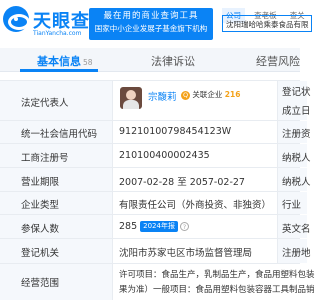 Image resolution: width=320 pixels, height=300 pixels. What do you see at coordinates (173, 61) in the screenshot?
I see `tab-legal: 法律诉讼` at bounding box center [173, 61].